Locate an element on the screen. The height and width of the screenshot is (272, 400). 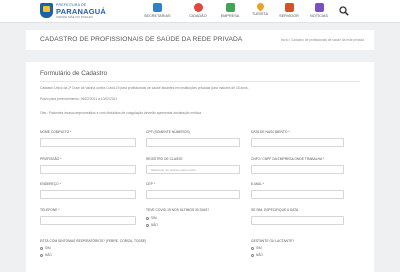
id-card-icon is located at coordinates (289, 7).